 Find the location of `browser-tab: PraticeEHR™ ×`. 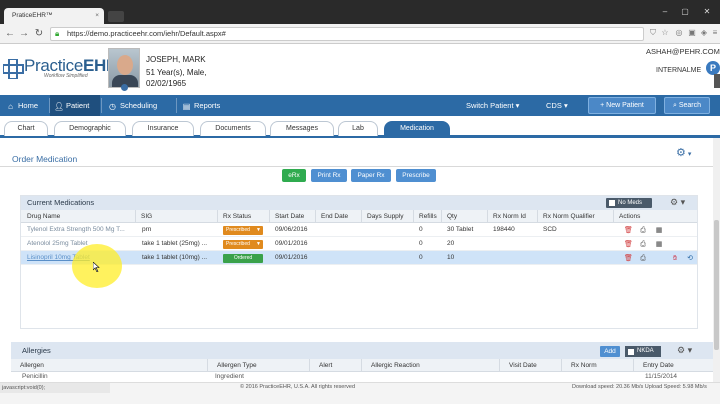

browser-tab: PraticeEHR™ × is located at coordinates (54, 16).